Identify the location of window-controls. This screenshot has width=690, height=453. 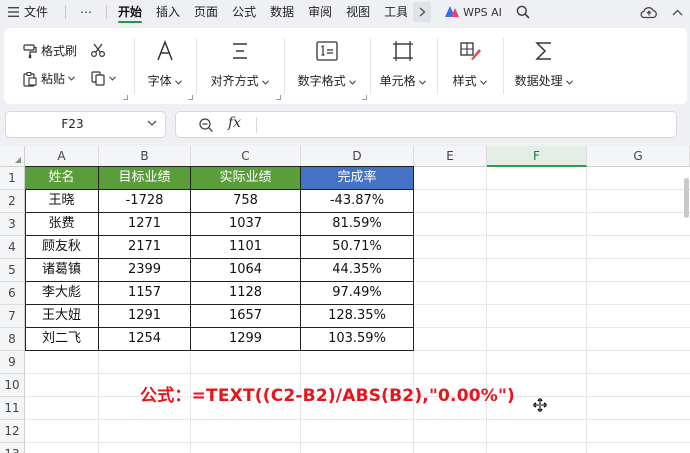
(662, 12).